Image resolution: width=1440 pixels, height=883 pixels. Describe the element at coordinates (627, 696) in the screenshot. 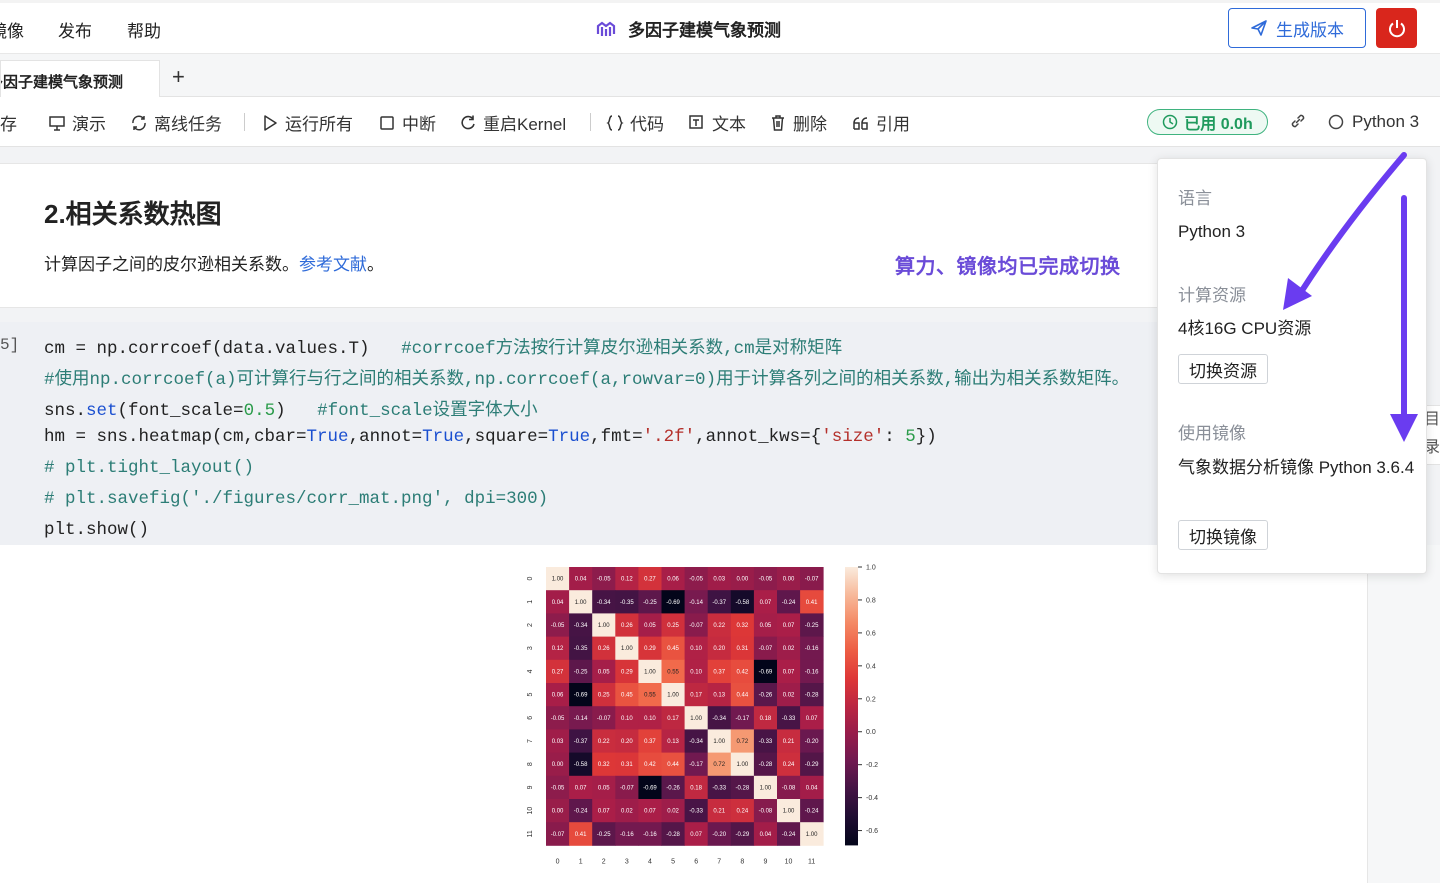

I see `heatmap-cell-label: 0.45` at that location.